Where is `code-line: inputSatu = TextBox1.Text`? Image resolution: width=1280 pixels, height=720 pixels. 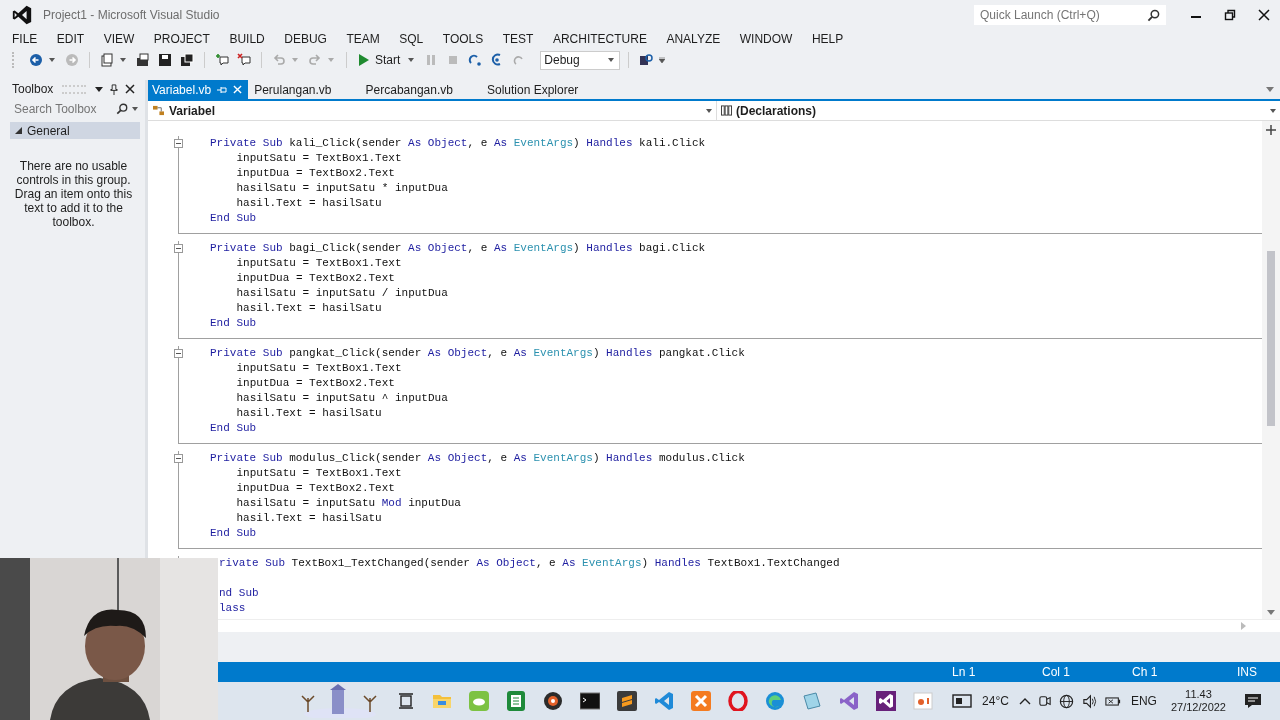
code-line: inputSatu = TextBox1.Text is located at coordinates (319, 263).